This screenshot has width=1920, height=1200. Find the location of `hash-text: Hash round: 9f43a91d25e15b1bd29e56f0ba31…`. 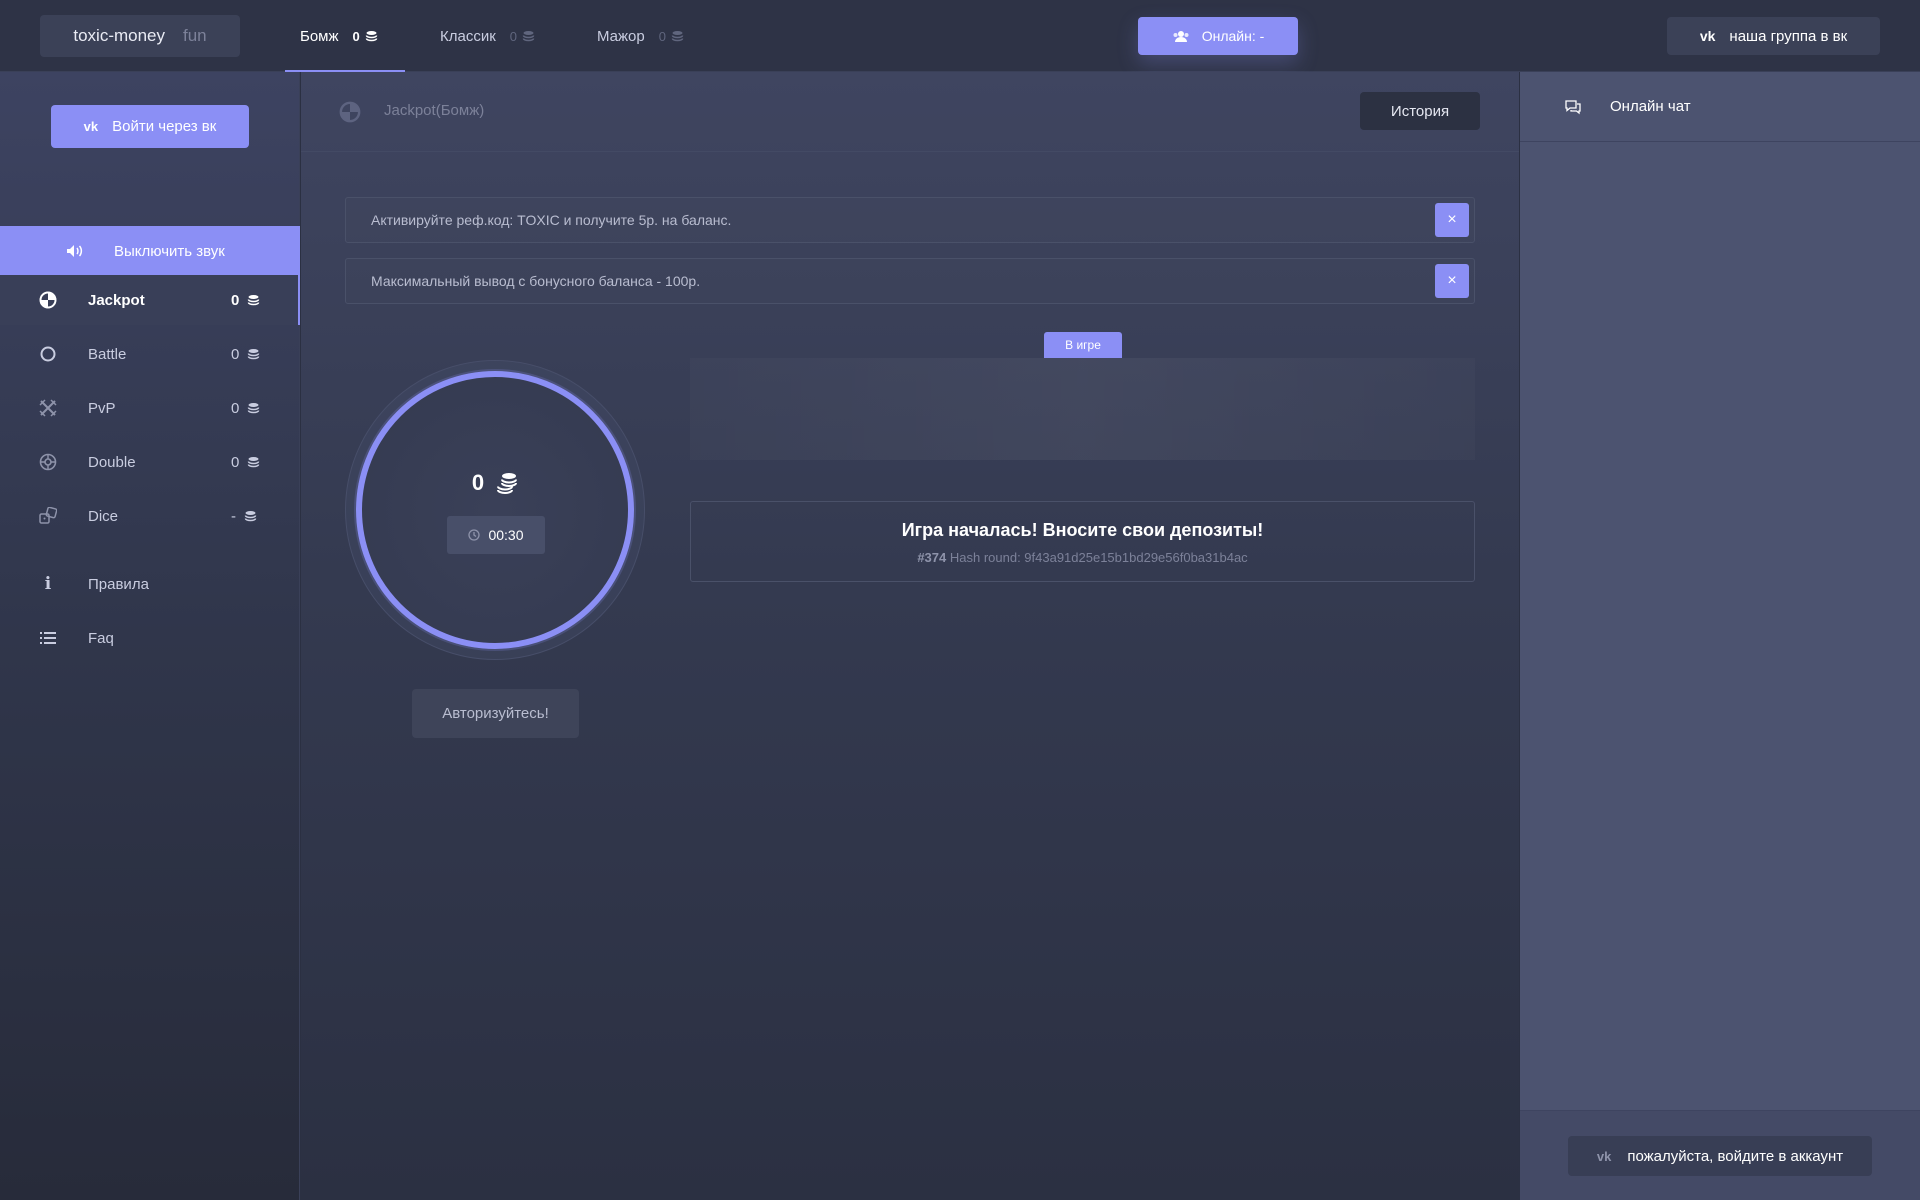

hash-text: Hash round: 9f43a91d25e15b1bd29e56f0ba31… is located at coordinates (1098, 557).